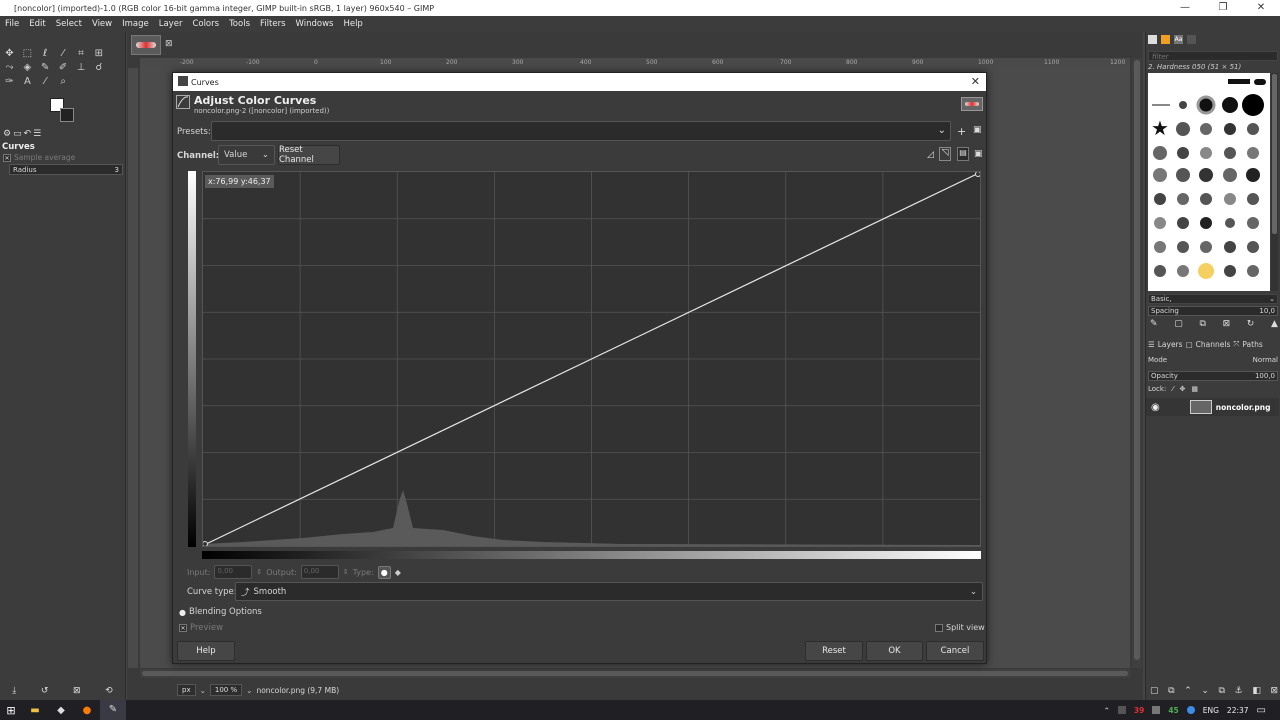 Image resolution: width=1280 pixels, height=720 pixels. I want to click on tab-paths: Paths, so click(1252, 344).